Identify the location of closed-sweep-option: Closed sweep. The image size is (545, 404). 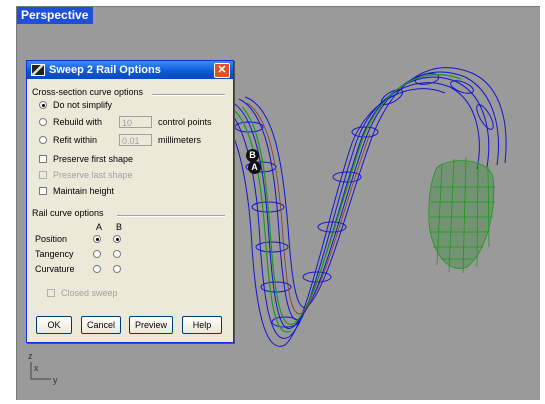
(82, 293).